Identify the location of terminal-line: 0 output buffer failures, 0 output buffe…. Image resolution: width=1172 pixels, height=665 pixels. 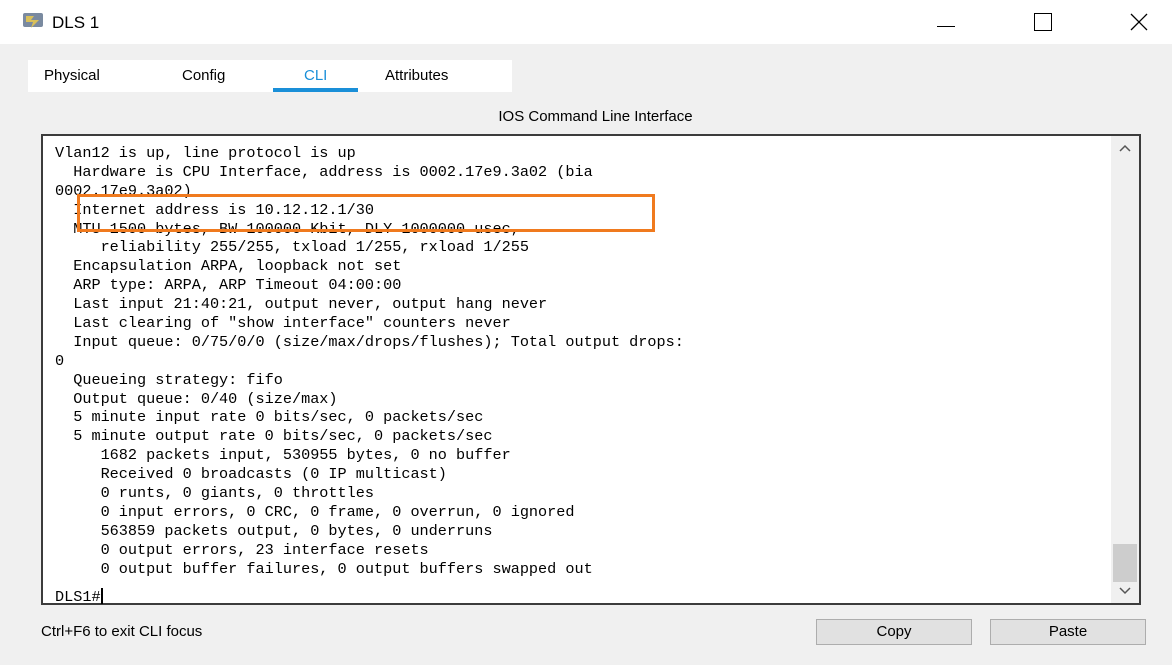
(324, 568).